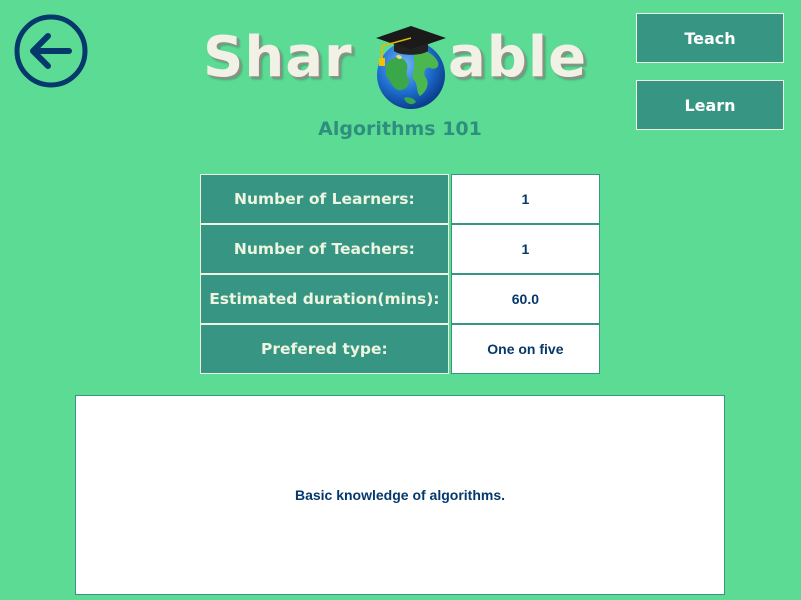 Image resolution: width=801 pixels, height=600 pixels. Describe the element at coordinates (324, 249) in the screenshot. I see `details-label: Number of Teachers:` at that location.